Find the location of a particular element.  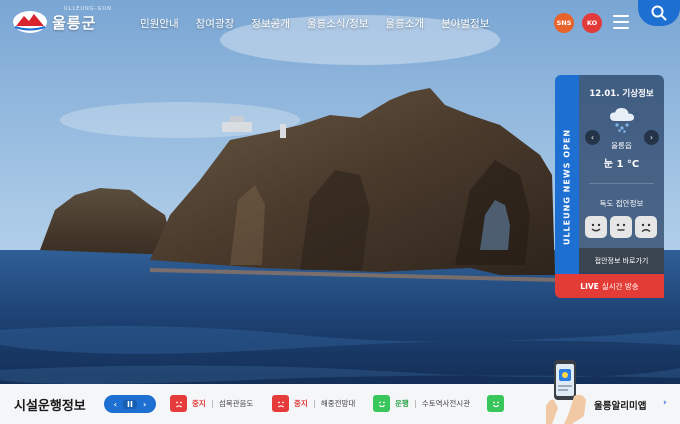

docking-info-link: 접안정보 바로가기 is located at coordinates (621, 260).